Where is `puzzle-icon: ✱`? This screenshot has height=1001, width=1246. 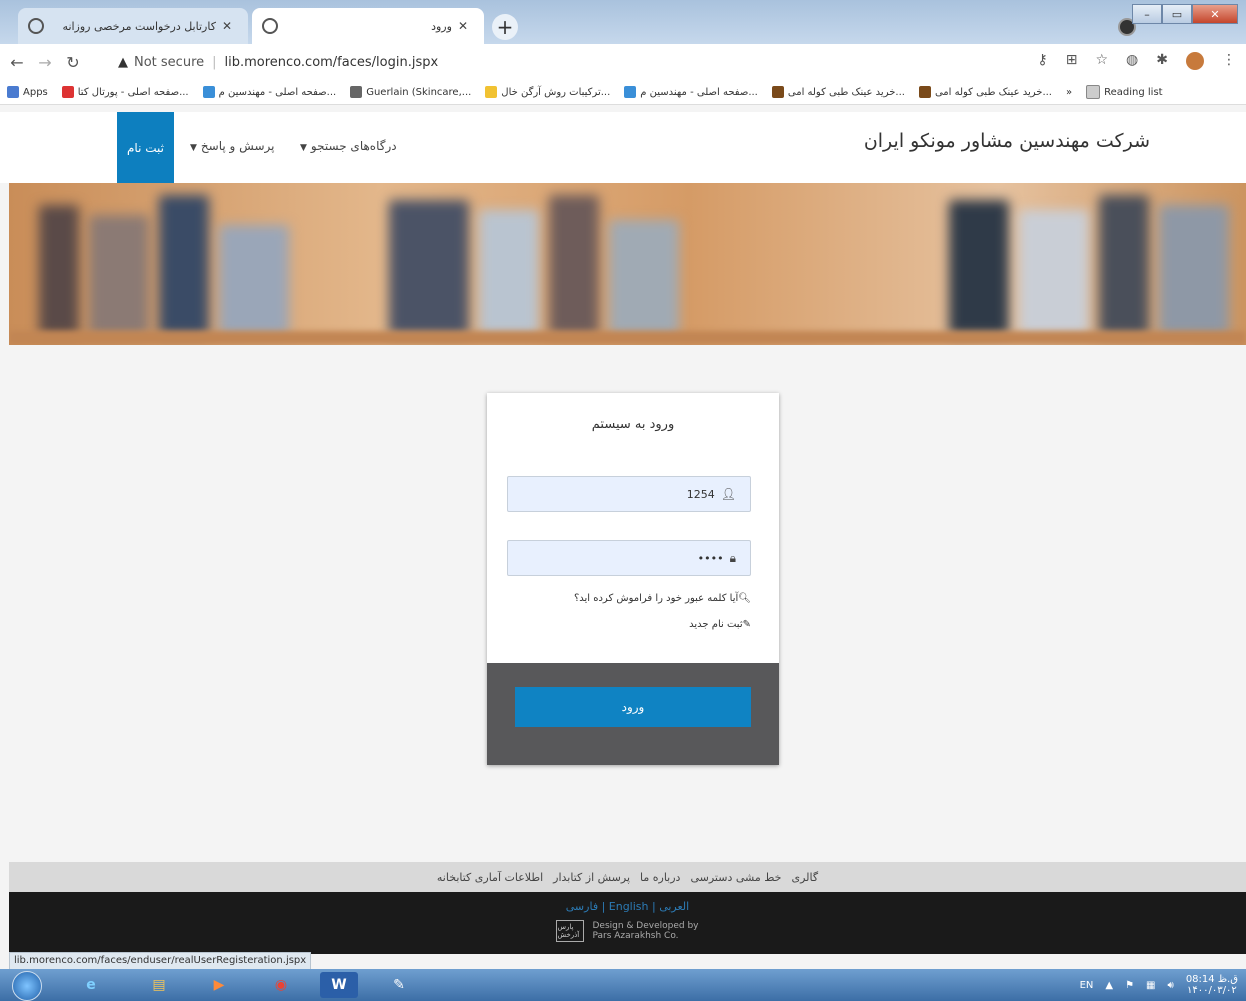 puzzle-icon: ✱ is located at coordinates (1162, 61).